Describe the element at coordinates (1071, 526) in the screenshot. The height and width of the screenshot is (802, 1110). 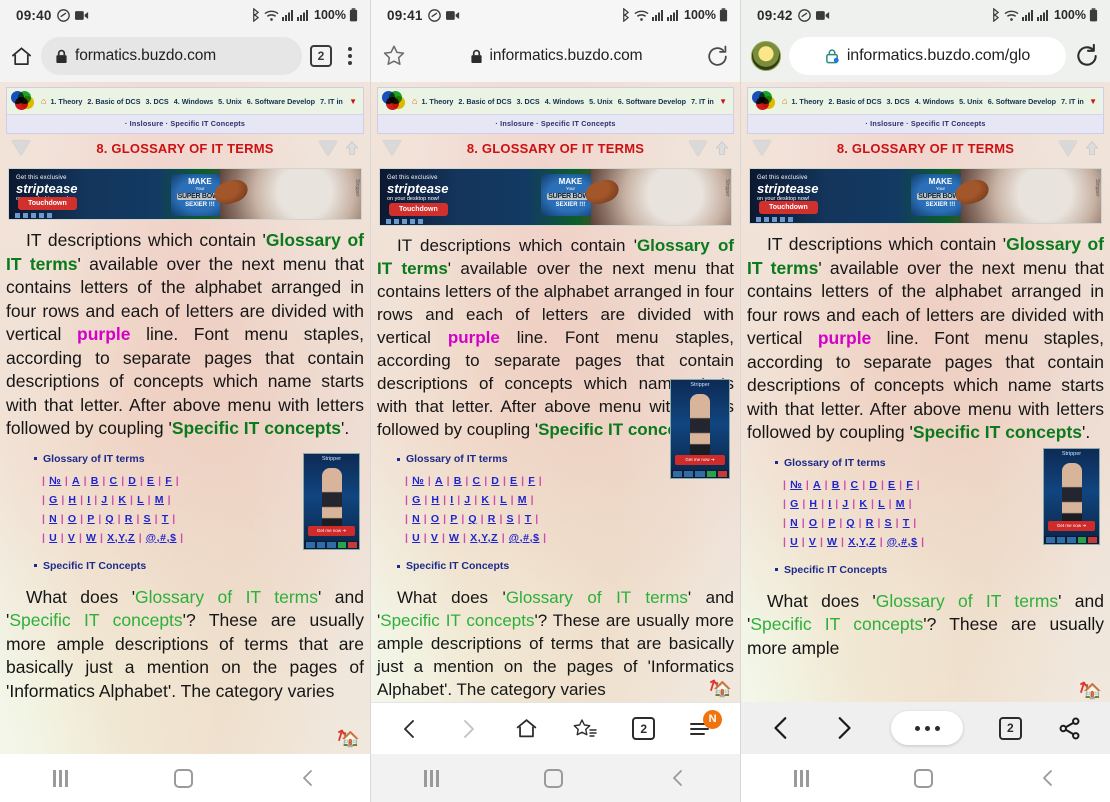
I see `ad-side-button: Get me now ➜` at that location.